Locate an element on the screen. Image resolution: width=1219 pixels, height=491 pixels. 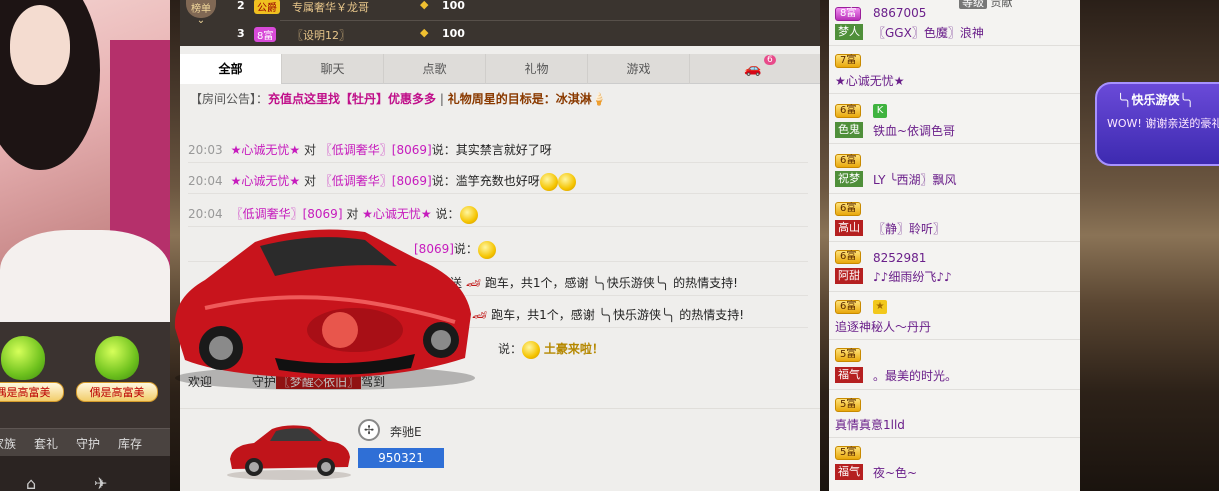
ice-cream-icon: 🍦 is located at coordinates (599, 99).